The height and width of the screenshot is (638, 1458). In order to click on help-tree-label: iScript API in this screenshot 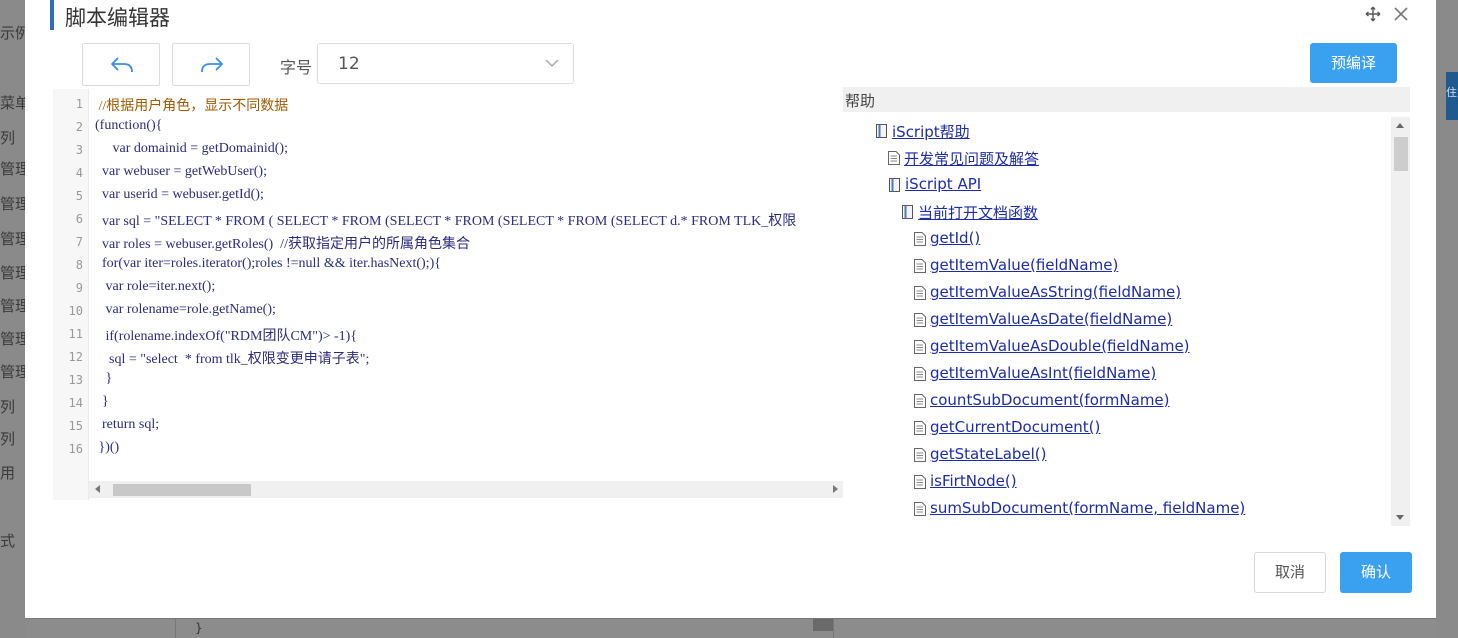, I will do `click(943, 184)`.